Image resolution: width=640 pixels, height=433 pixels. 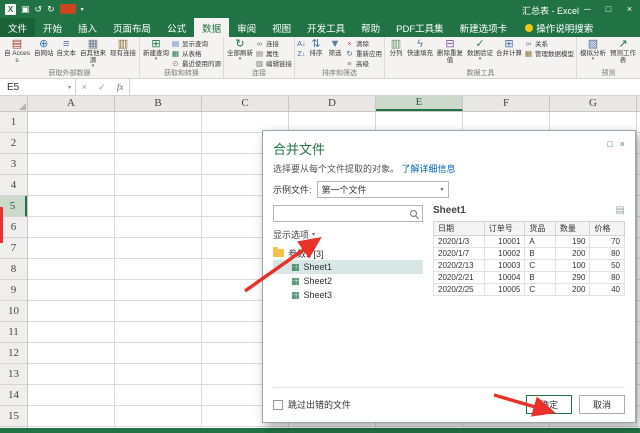 What do you see at coordinates (158, 103) in the screenshot?
I see `column-header: B` at bounding box center [158, 103].